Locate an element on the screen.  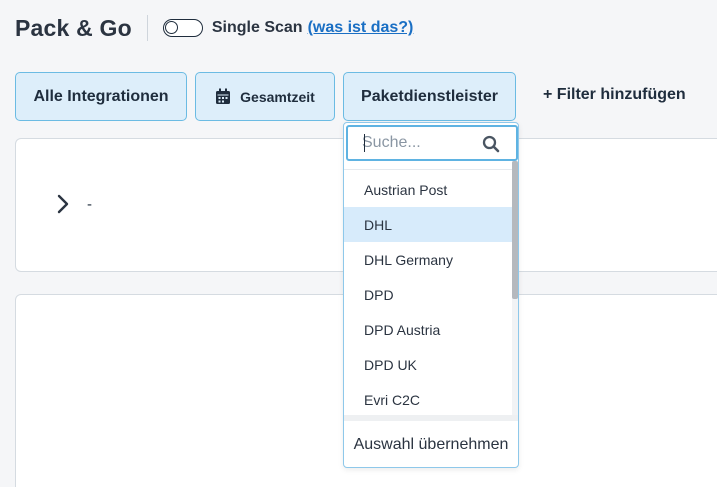
toggle-knob is located at coordinates (171, 27).